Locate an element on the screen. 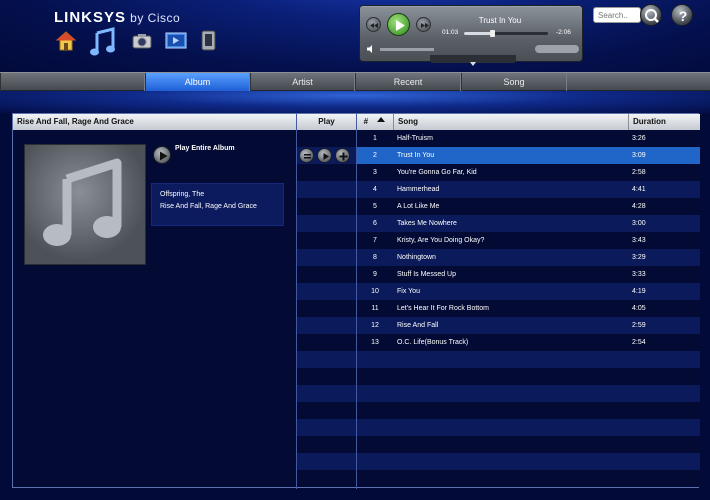  album-art is located at coordinates (85, 204).